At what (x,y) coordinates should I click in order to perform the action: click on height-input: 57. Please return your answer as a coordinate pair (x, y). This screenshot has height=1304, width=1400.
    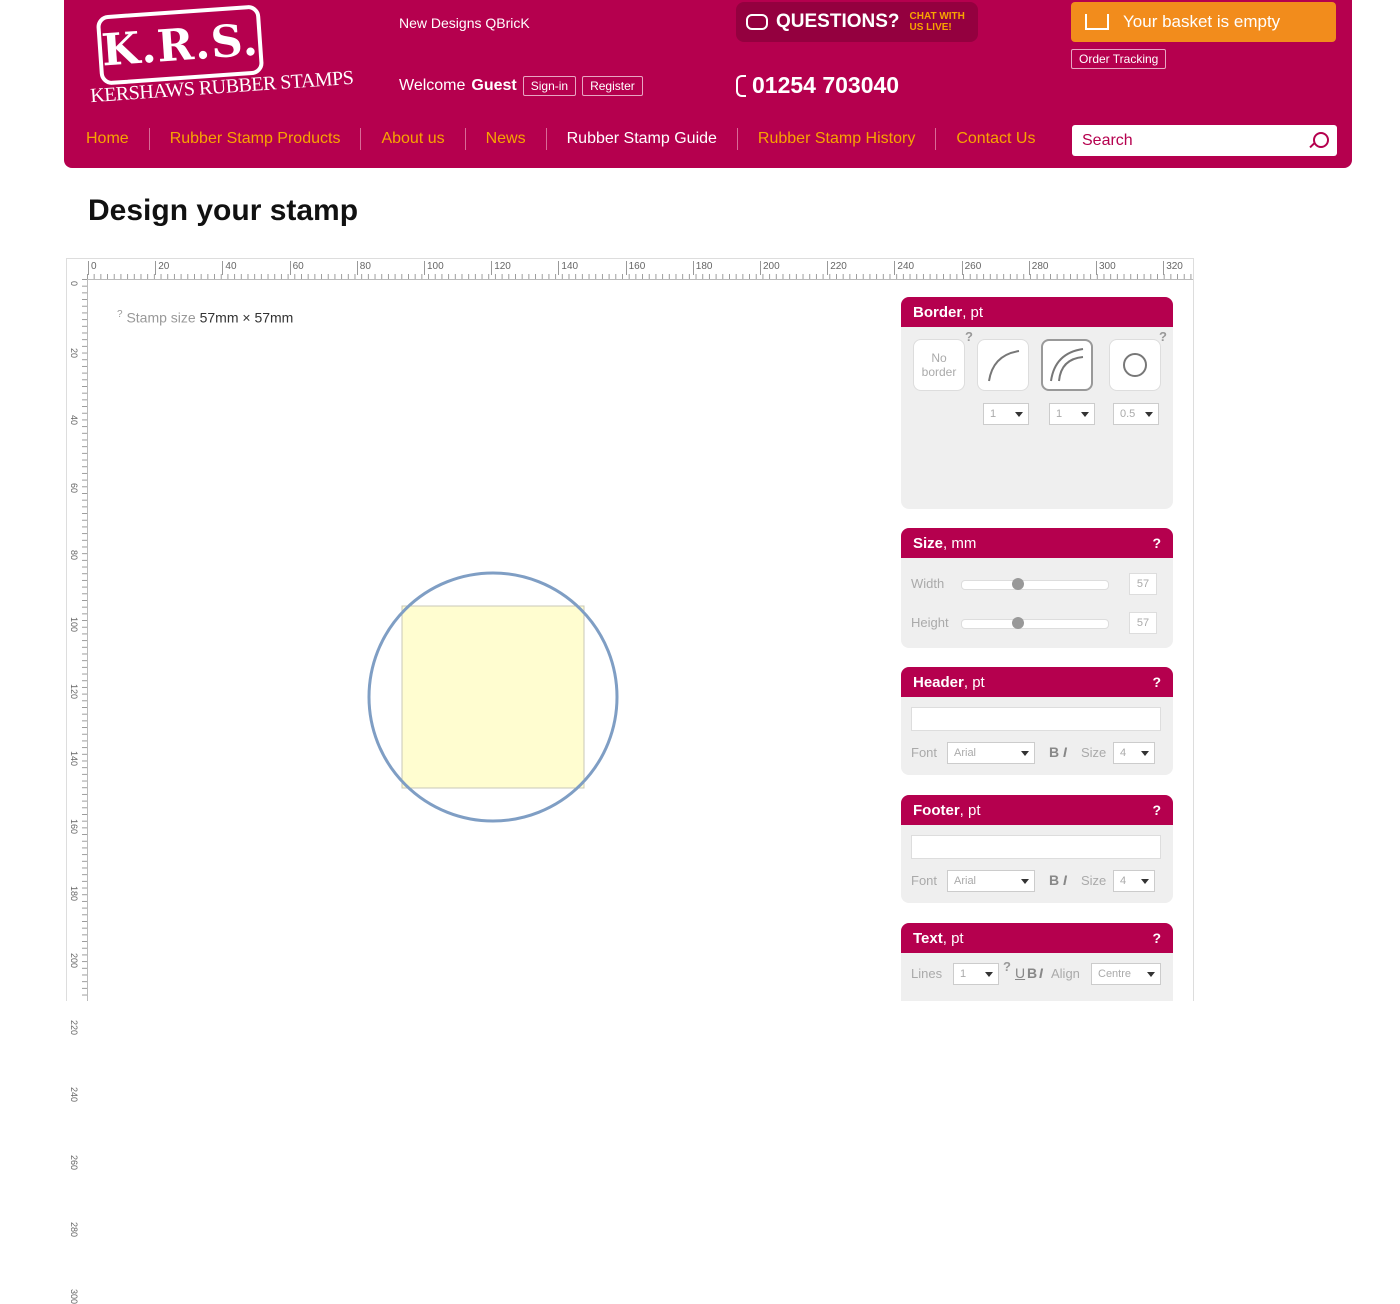
    Looking at the image, I should click on (1143, 623).